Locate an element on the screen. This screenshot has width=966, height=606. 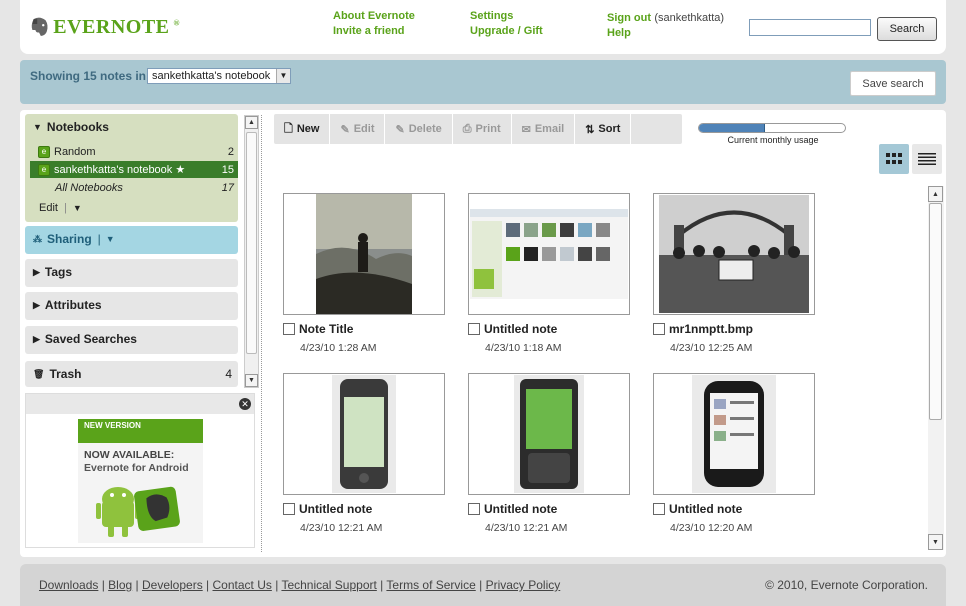
trash-section: 🗑 Trash 4 is located at coordinates (131, 374).